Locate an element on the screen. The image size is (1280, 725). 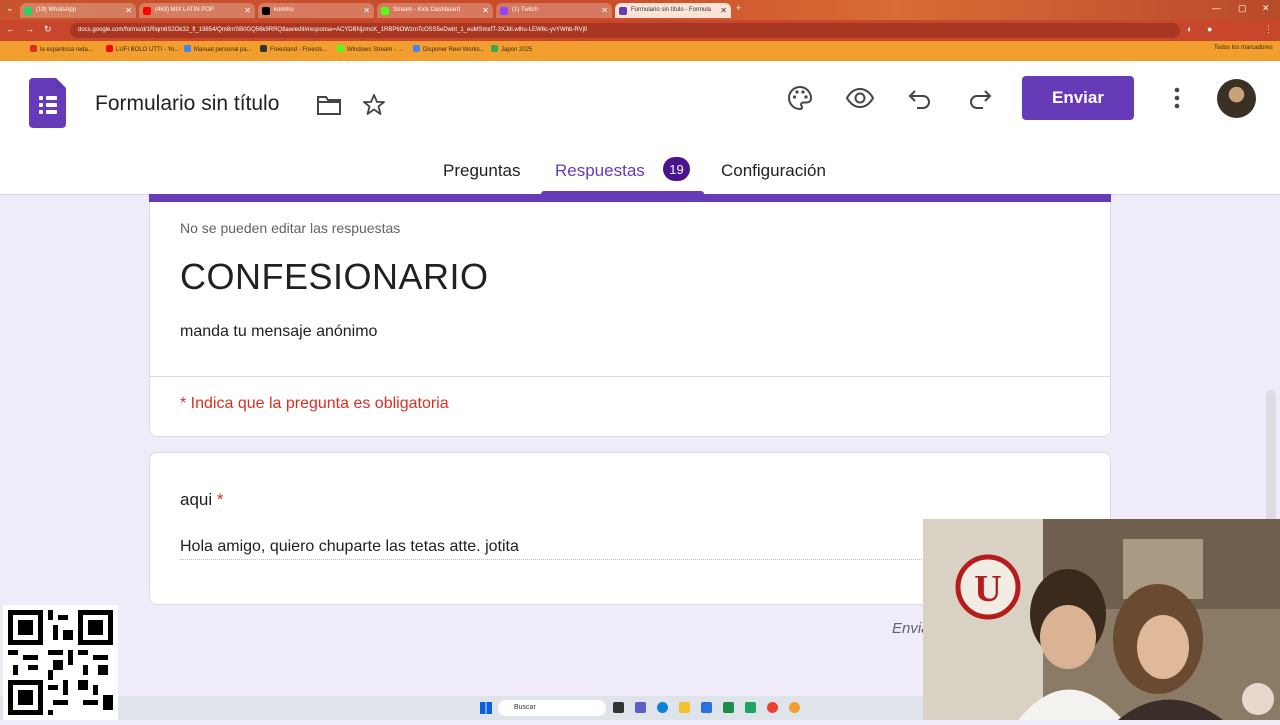
question-label: aqui * is located at coordinates (202, 500).